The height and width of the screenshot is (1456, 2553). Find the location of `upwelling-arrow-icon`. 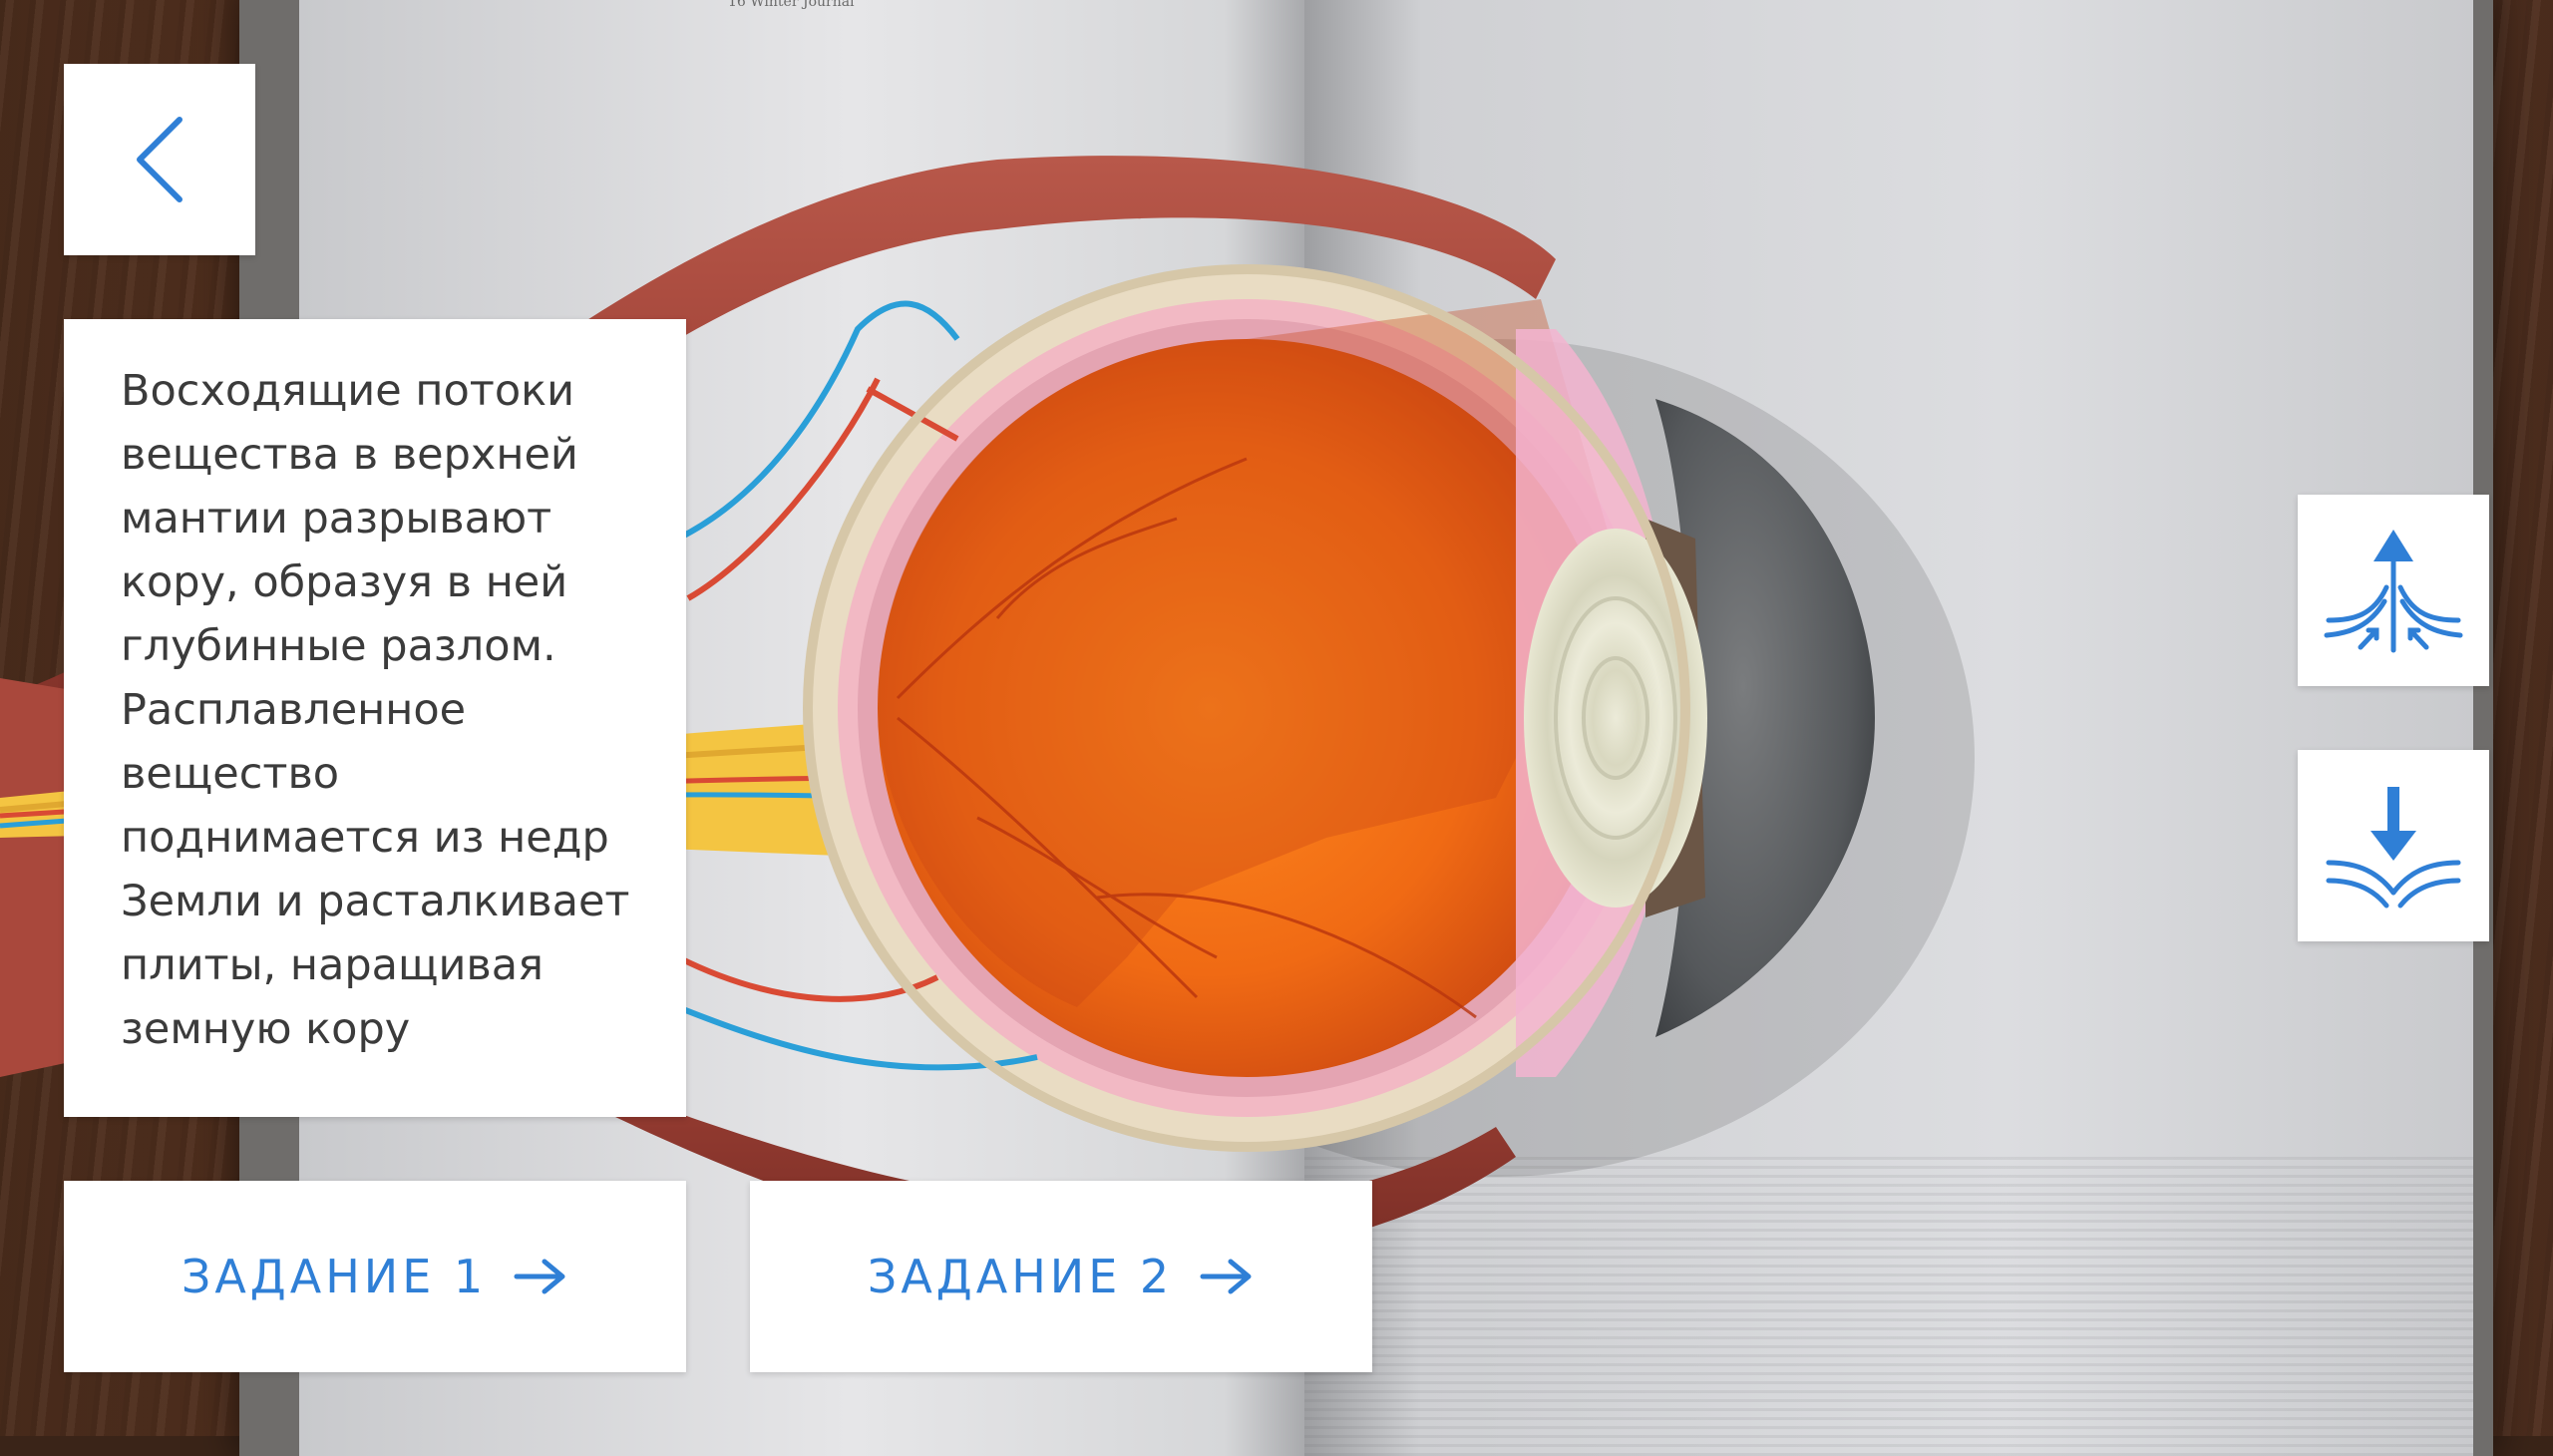

upwelling-arrow-icon is located at coordinates (2394, 591).